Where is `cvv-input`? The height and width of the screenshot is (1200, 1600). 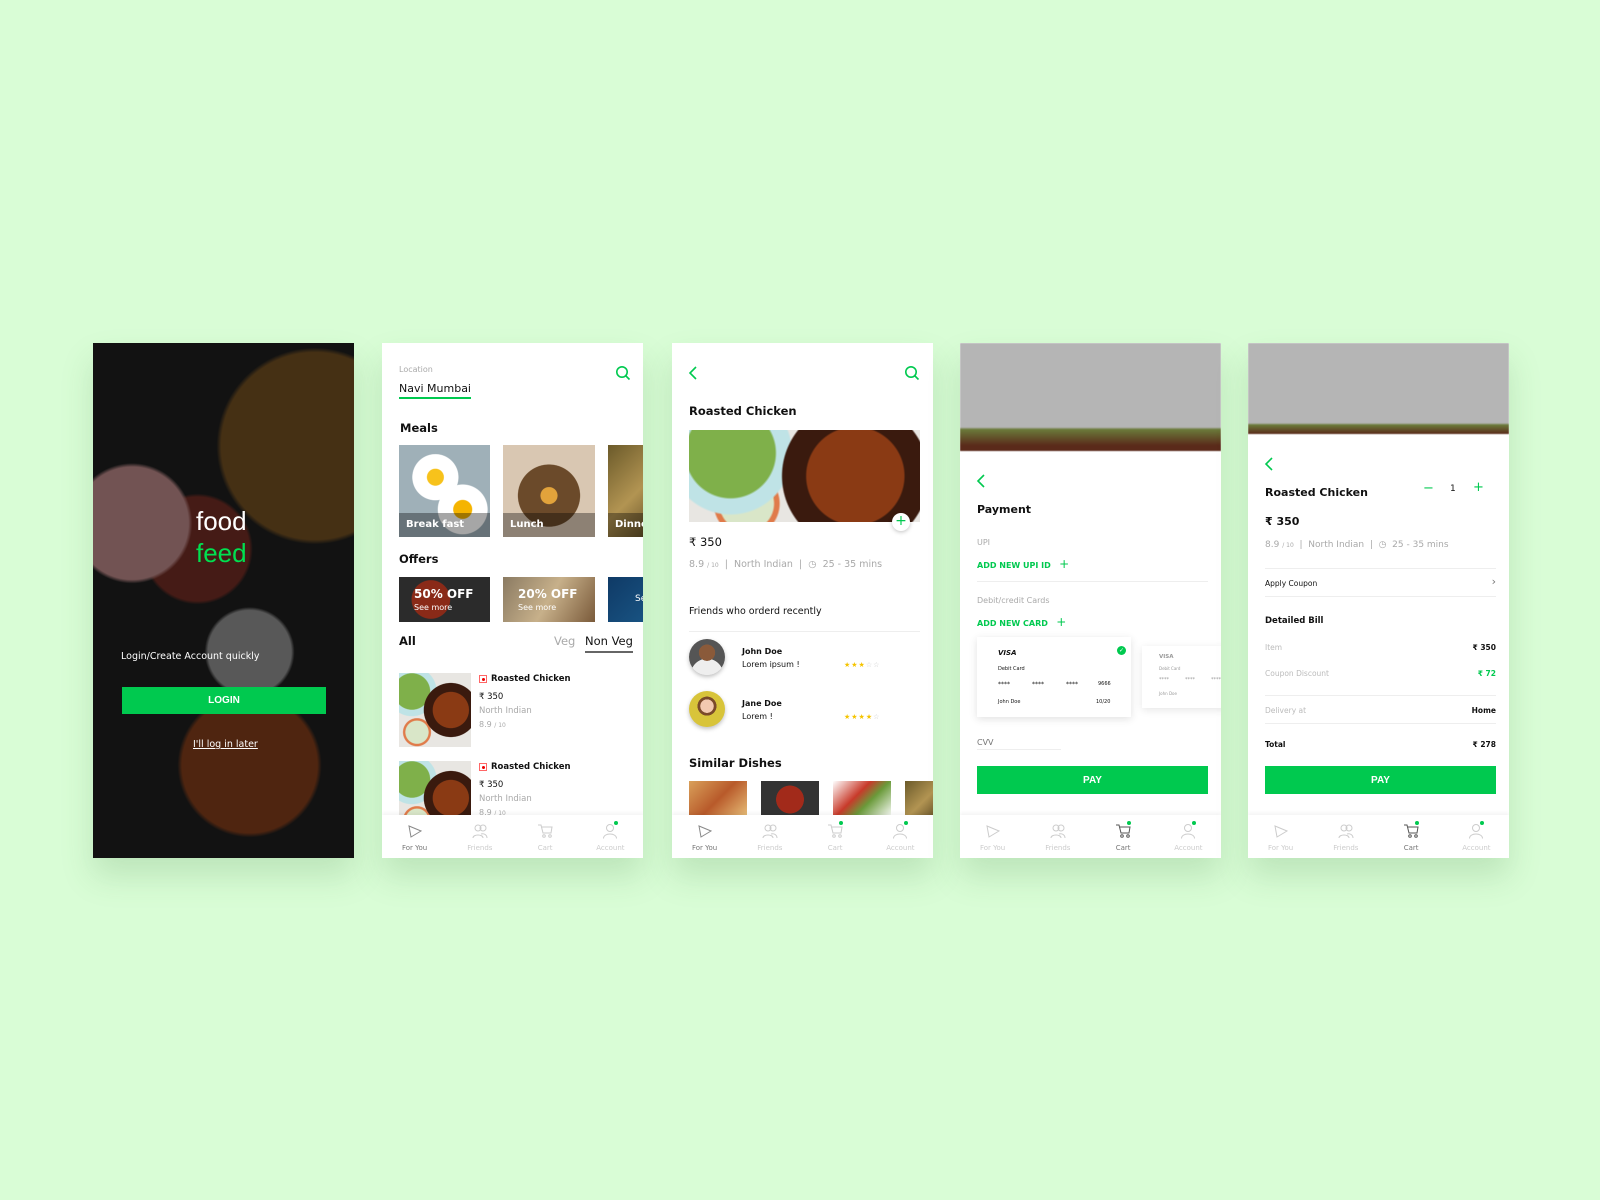
cvv-input is located at coordinates (1019, 742).